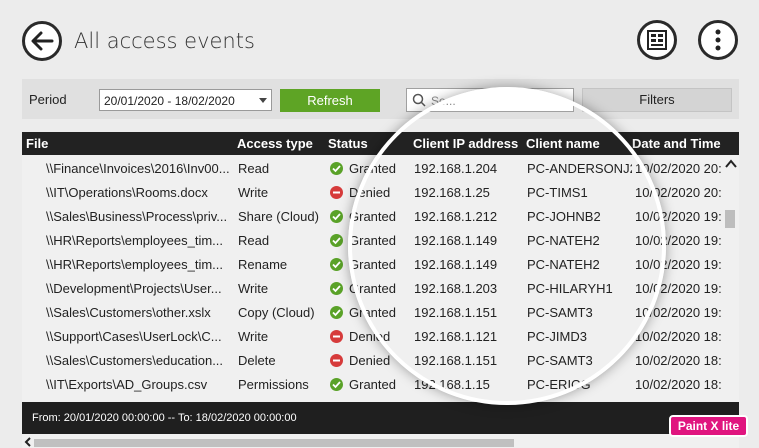  What do you see at coordinates (37, 143) in the screenshot?
I see `column-header-file: File` at bounding box center [37, 143].